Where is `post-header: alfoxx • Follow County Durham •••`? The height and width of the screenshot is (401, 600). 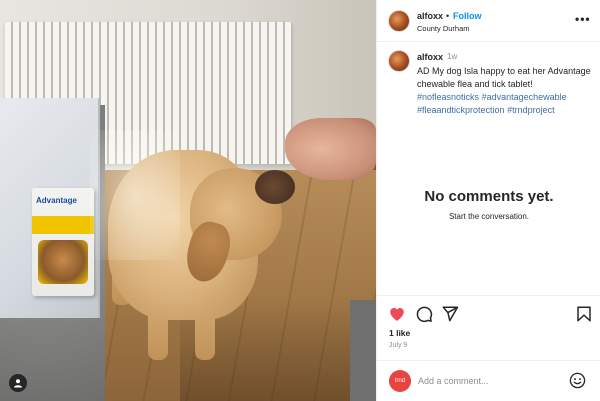
post-header: alfoxx • Follow County Durham ••• is located at coordinates (488, 21).